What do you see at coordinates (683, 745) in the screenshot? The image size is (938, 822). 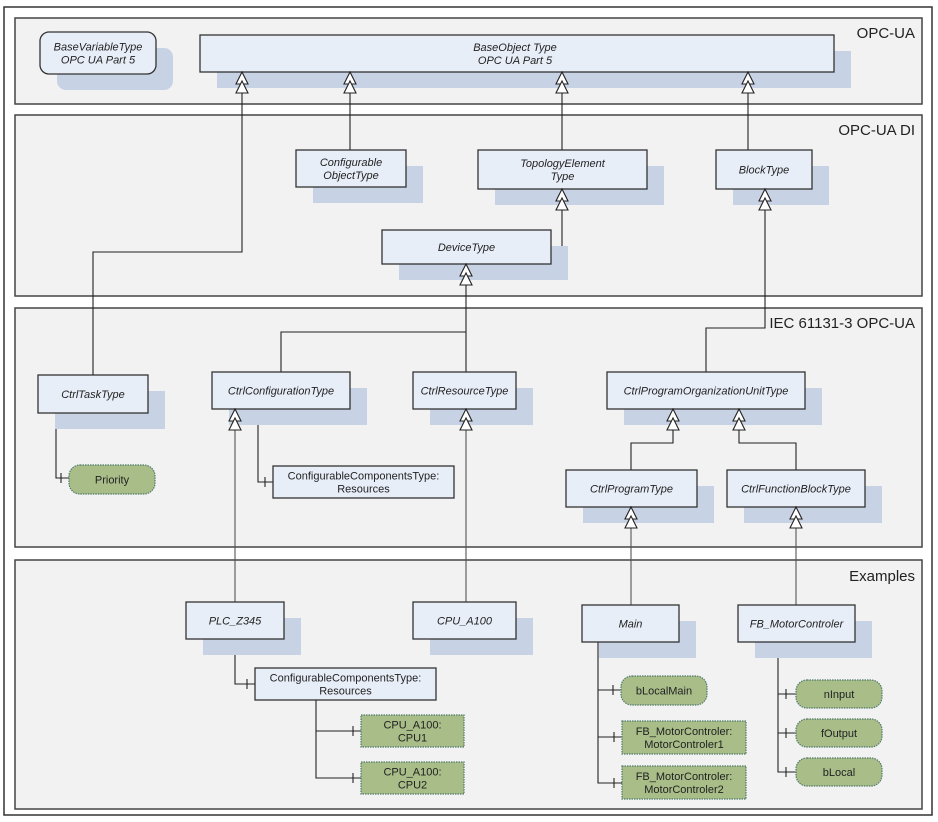 I see `node-label: MotorControler1` at bounding box center [683, 745].